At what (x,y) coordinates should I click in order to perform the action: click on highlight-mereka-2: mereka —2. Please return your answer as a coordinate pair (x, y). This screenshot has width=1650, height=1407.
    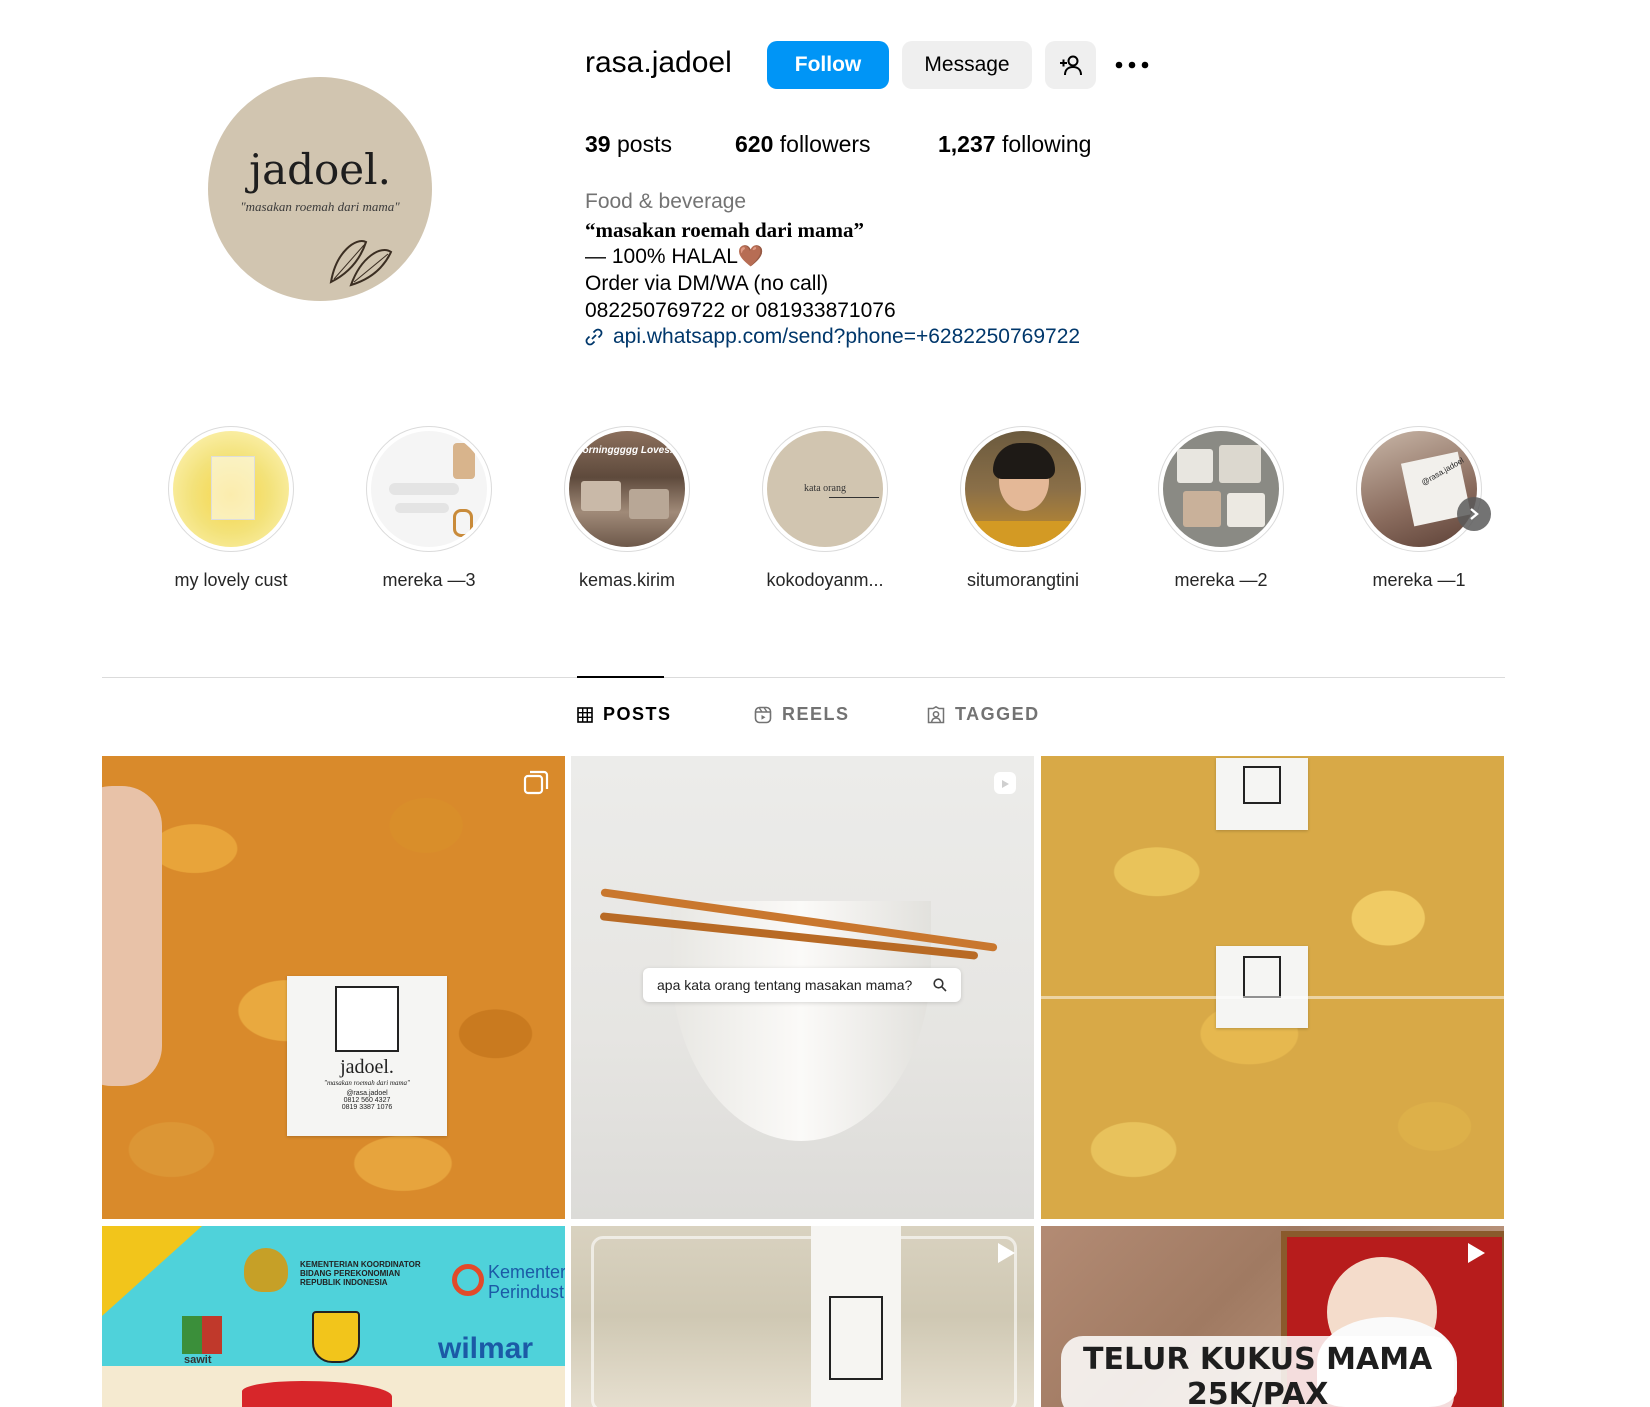
    Looking at the image, I should click on (1221, 508).